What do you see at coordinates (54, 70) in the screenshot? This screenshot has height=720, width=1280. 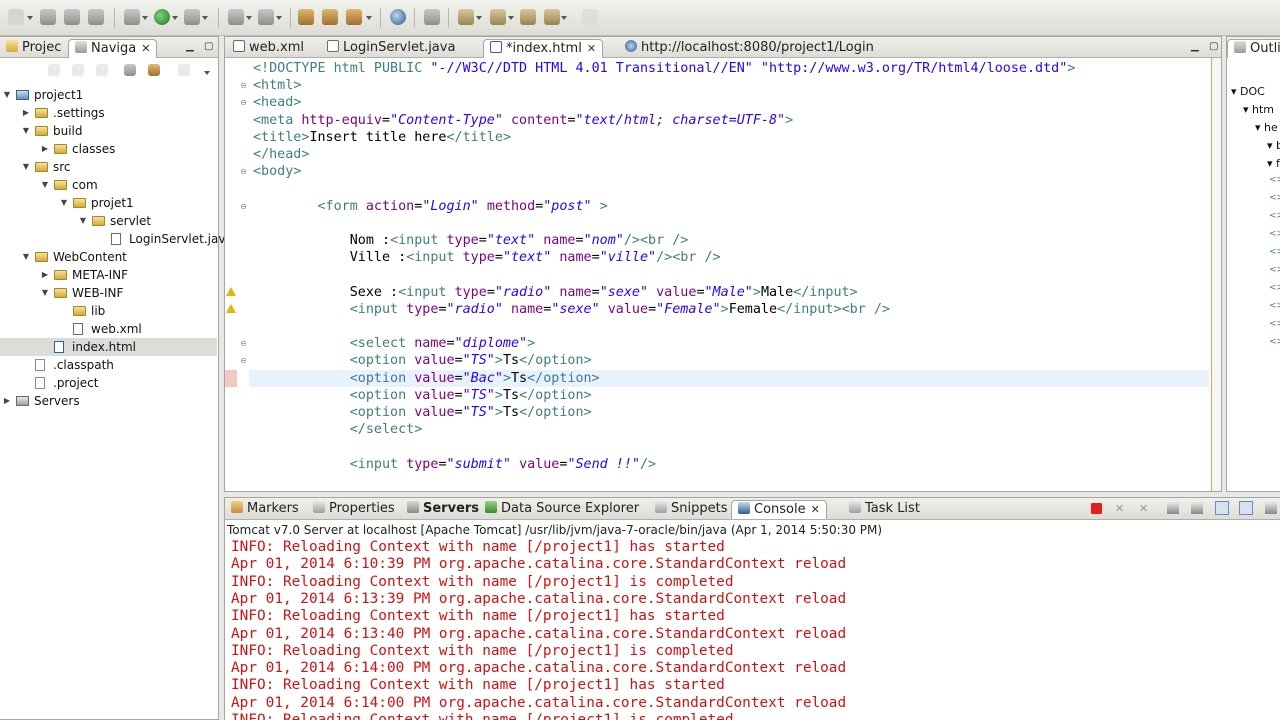 I see `back-nav-icon` at bounding box center [54, 70].